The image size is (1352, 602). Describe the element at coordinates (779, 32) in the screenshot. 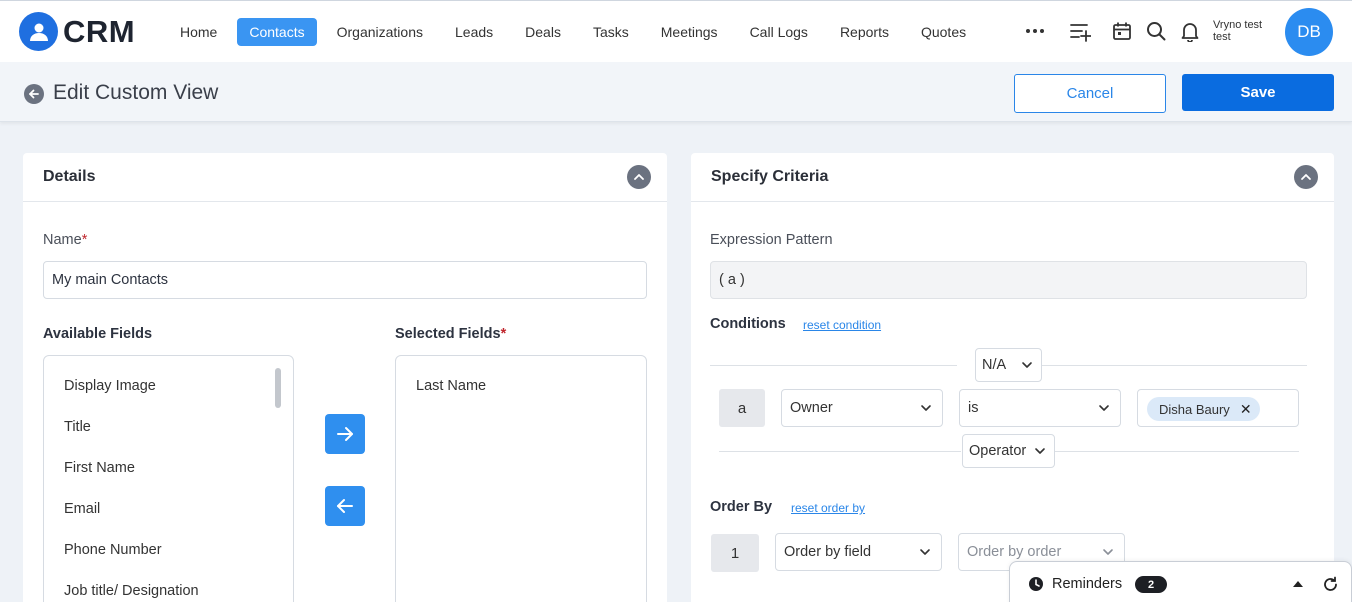

I see `nav-call-logs: Call Logs` at that location.